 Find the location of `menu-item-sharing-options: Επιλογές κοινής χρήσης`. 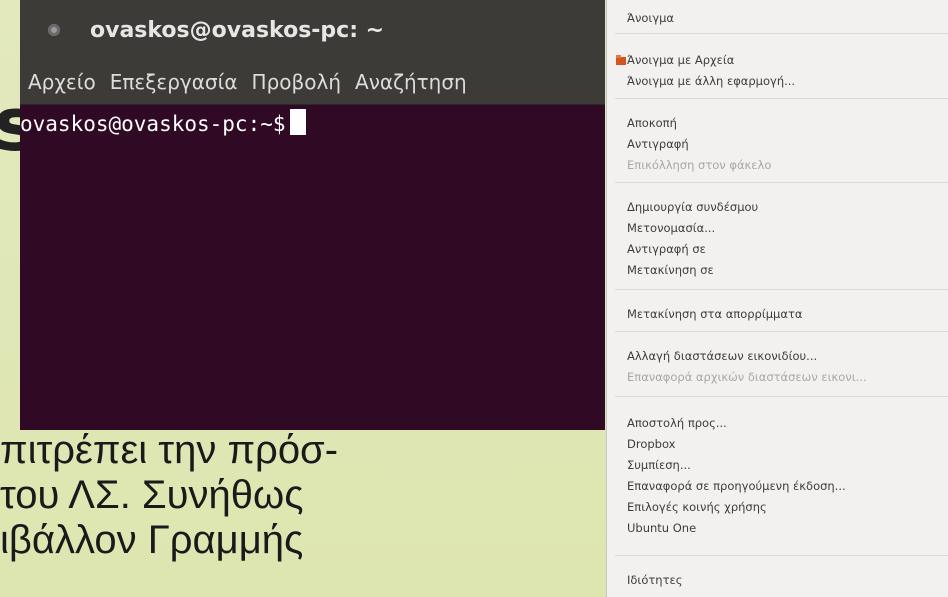

menu-item-sharing-options: Επιλογές κοινής χρήσης is located at coordinates (697, 507).